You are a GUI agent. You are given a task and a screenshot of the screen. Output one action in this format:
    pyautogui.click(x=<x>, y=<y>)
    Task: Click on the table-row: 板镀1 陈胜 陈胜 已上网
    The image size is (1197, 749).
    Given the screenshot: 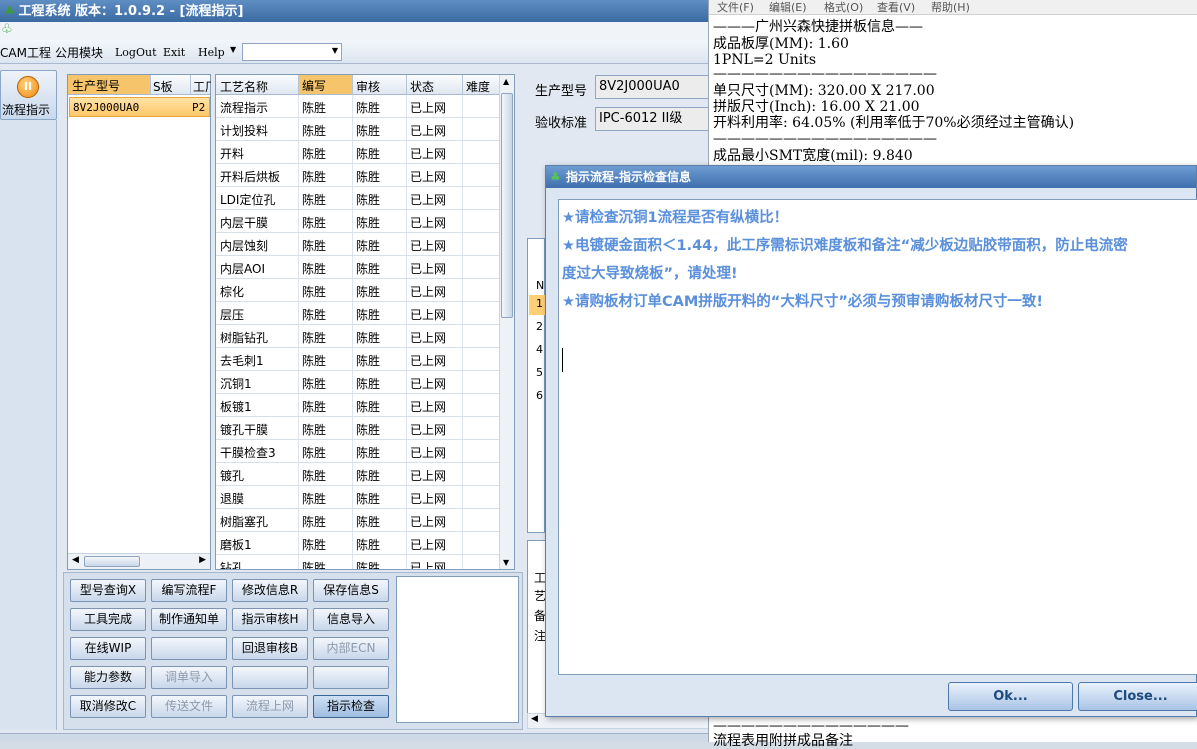 What is the action you would take?
    pyautogui.click(x=358, y=405)
    